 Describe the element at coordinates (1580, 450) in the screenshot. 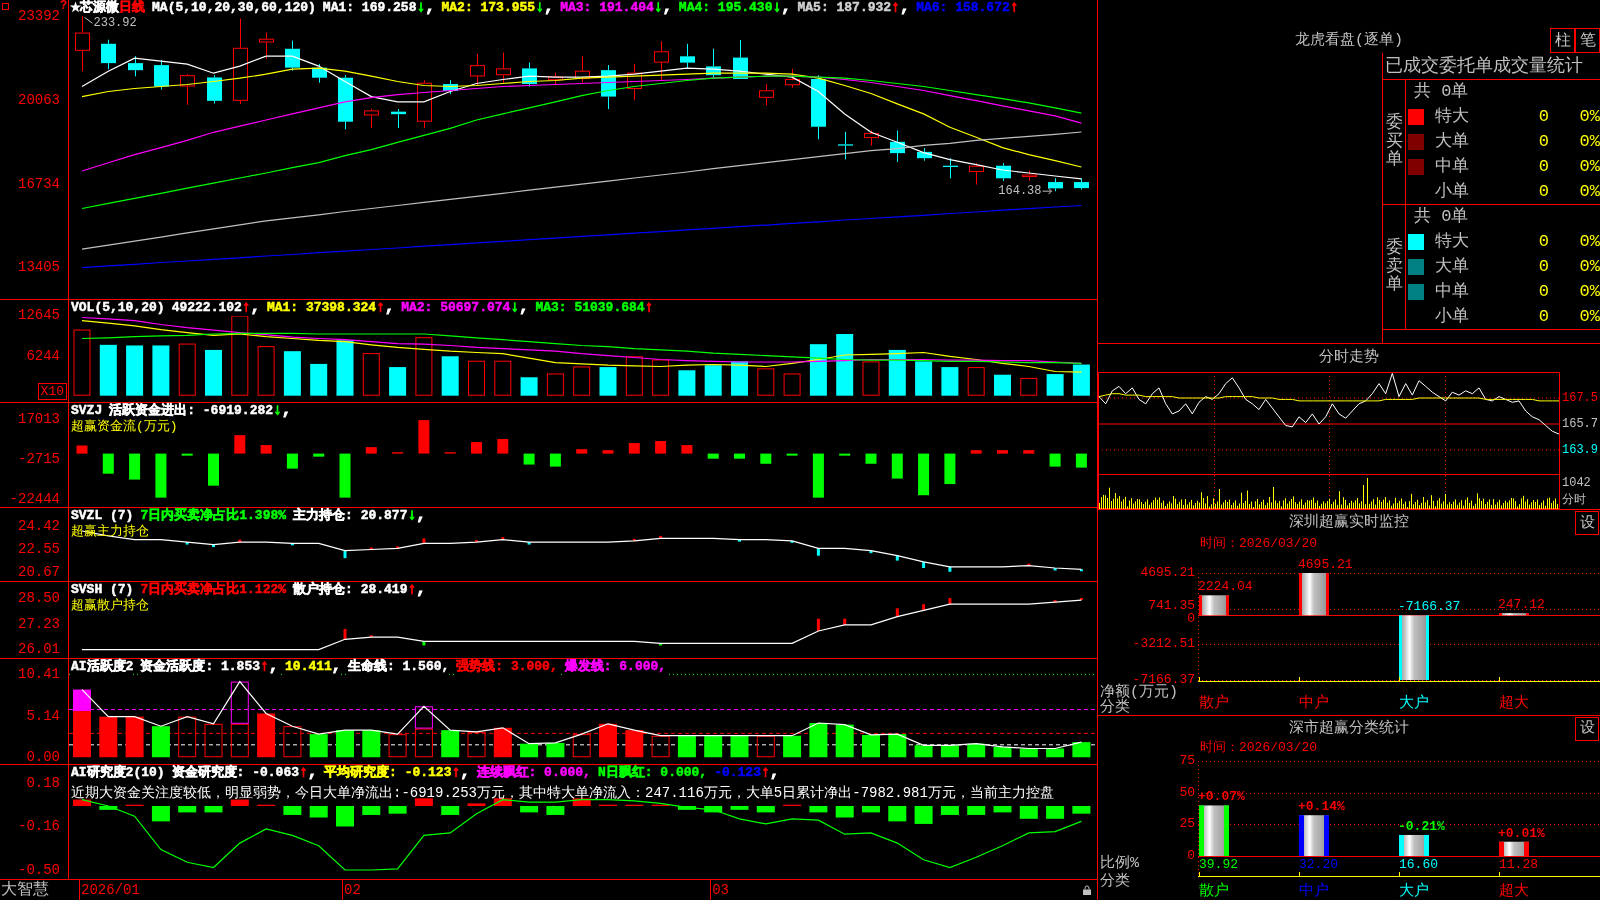

I see `axis-tick-label: 163.9` at that location.